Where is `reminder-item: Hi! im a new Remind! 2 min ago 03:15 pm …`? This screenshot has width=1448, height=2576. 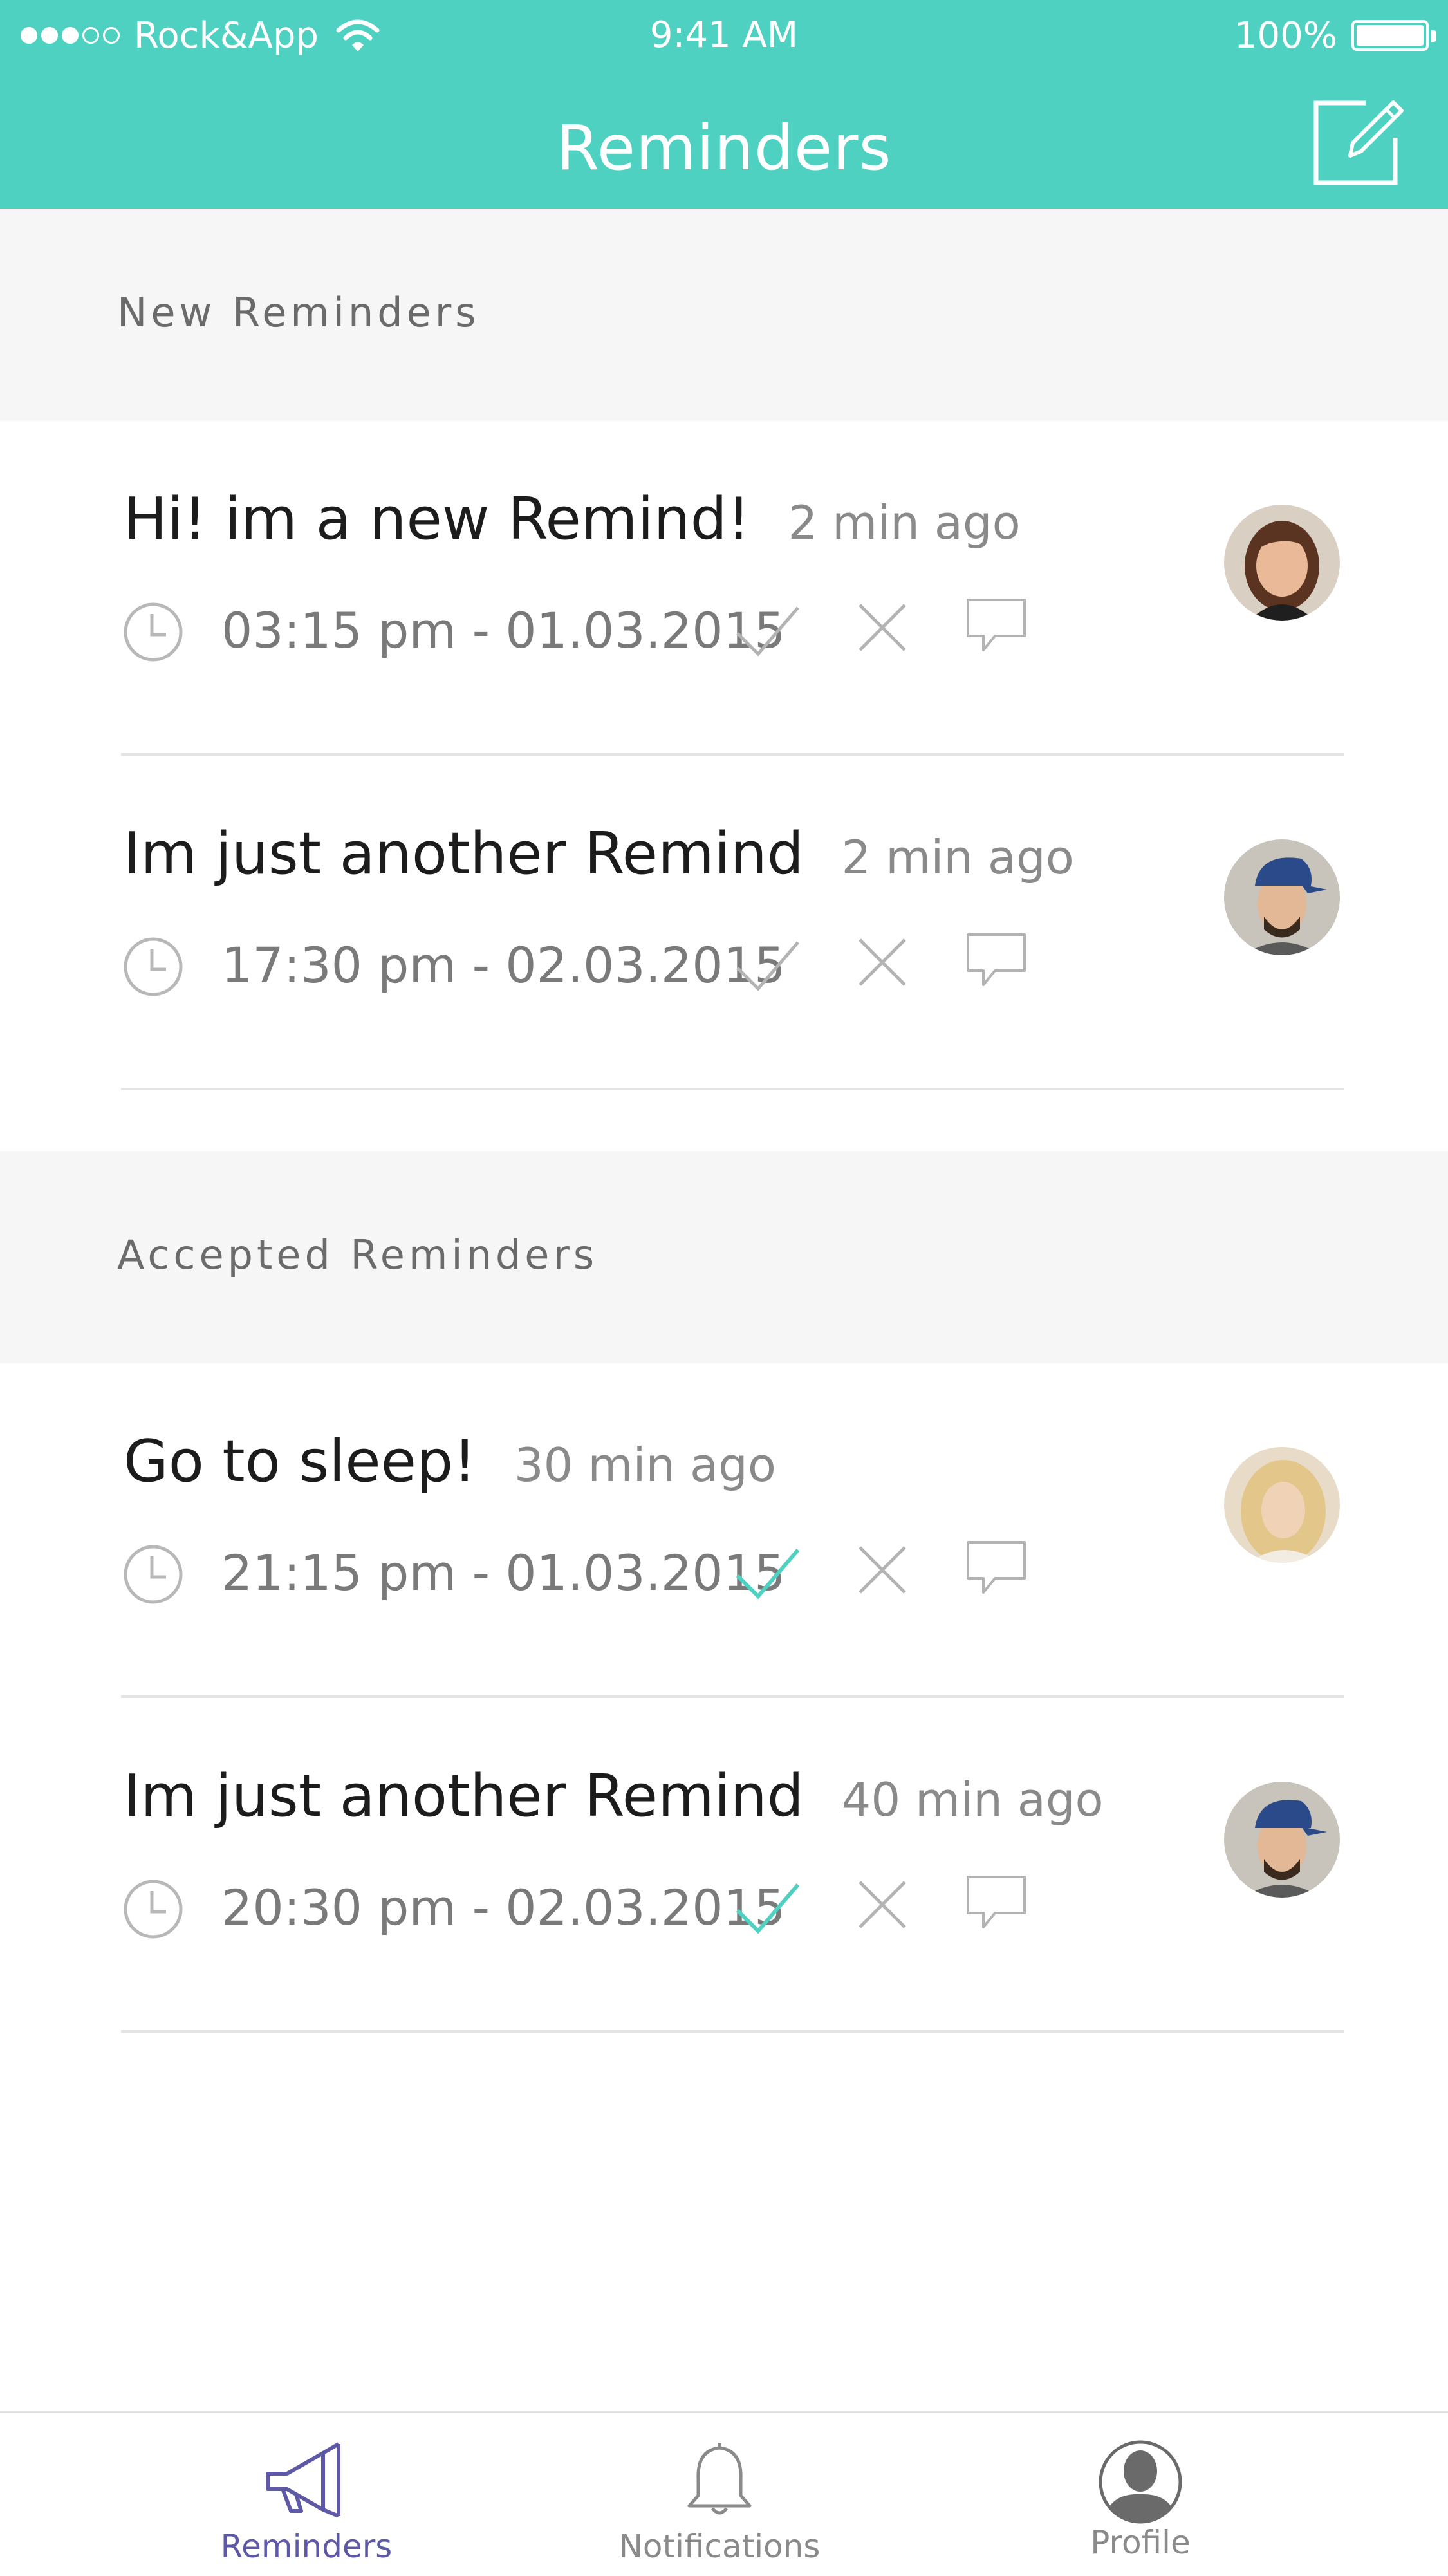 reminder-item: Hi! im a new Remind! 2 min ago 03:15 pm … is located at coordinates (724, 614).